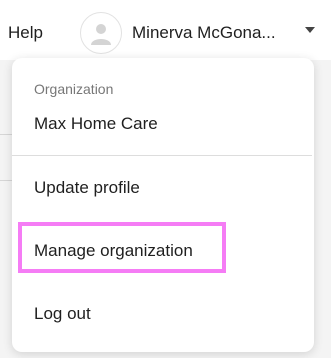  I want to click on menu-item-manage-organization: Manage organization, so click(113, 251).